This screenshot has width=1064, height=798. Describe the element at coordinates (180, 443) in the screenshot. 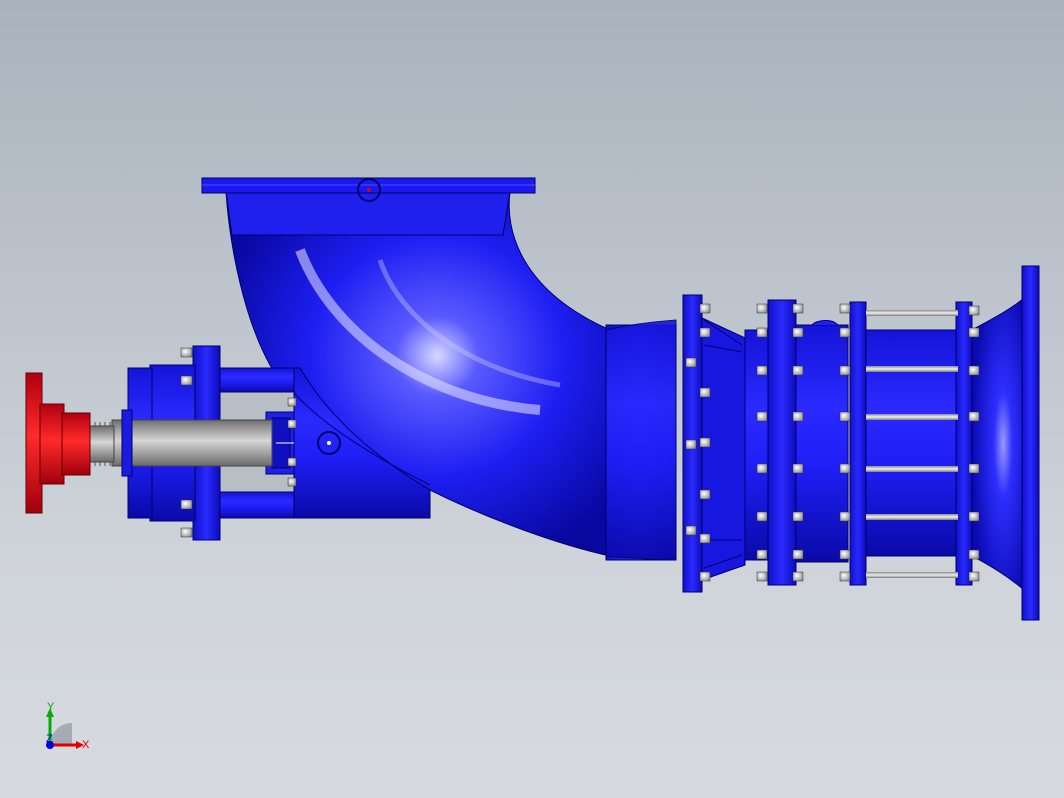

I see `drive-shaft` at that location.